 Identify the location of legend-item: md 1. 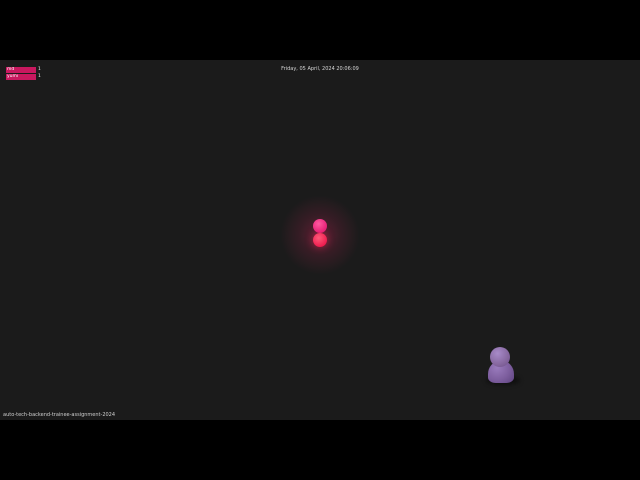
(23, 70).